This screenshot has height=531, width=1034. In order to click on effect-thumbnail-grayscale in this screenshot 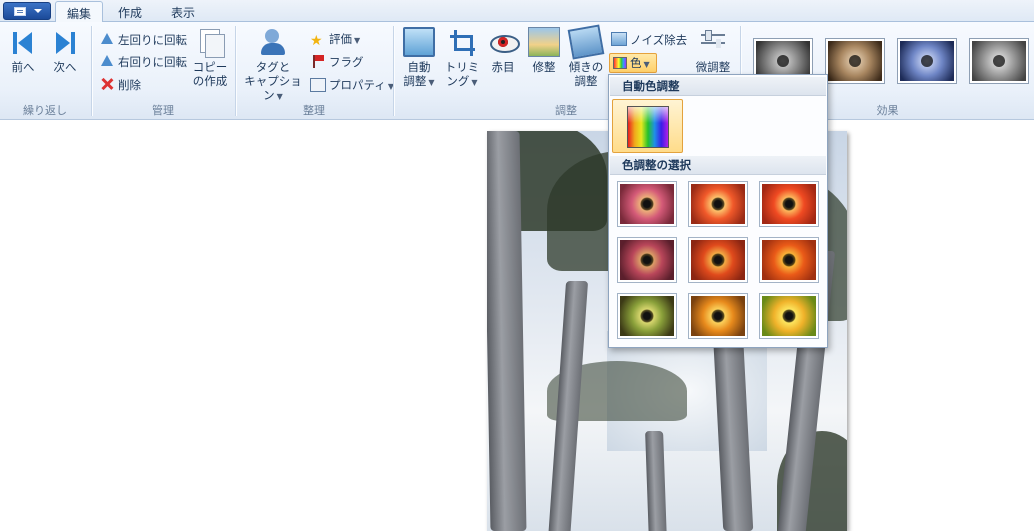, I will do `click(999, 61)`.